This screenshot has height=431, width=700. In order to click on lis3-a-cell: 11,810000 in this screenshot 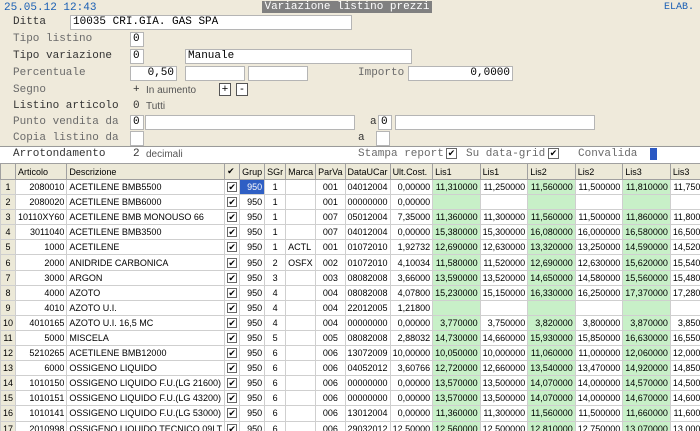, I will do `click(646, 187)`.